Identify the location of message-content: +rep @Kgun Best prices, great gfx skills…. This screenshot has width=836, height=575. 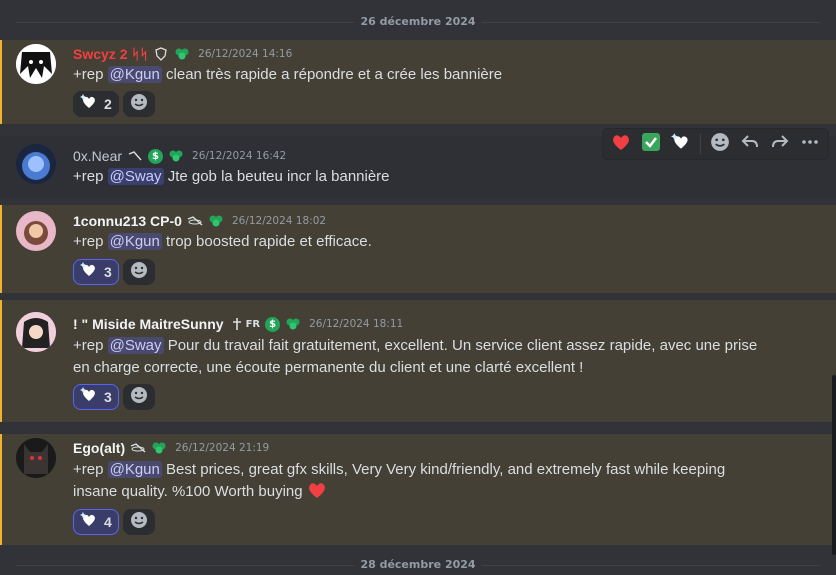
(423, 482).